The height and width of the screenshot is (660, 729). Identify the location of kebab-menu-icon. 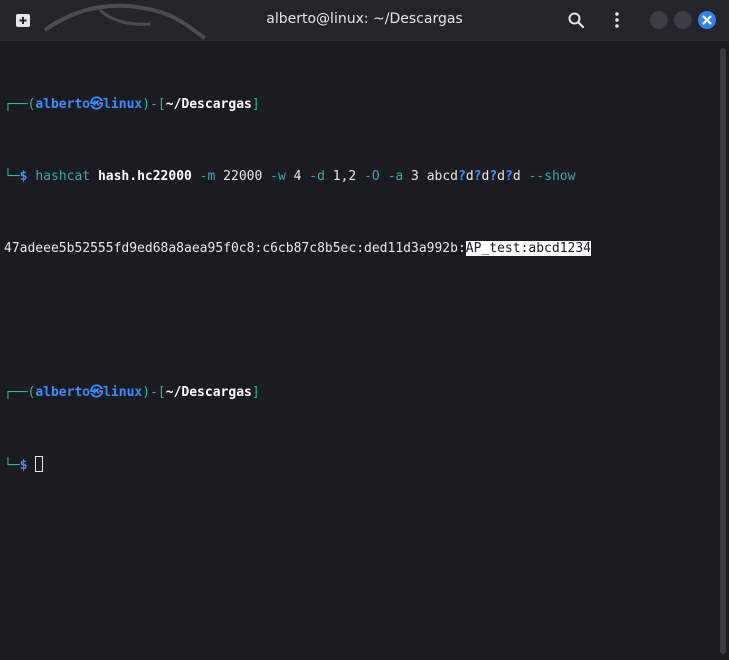
(617, 20).